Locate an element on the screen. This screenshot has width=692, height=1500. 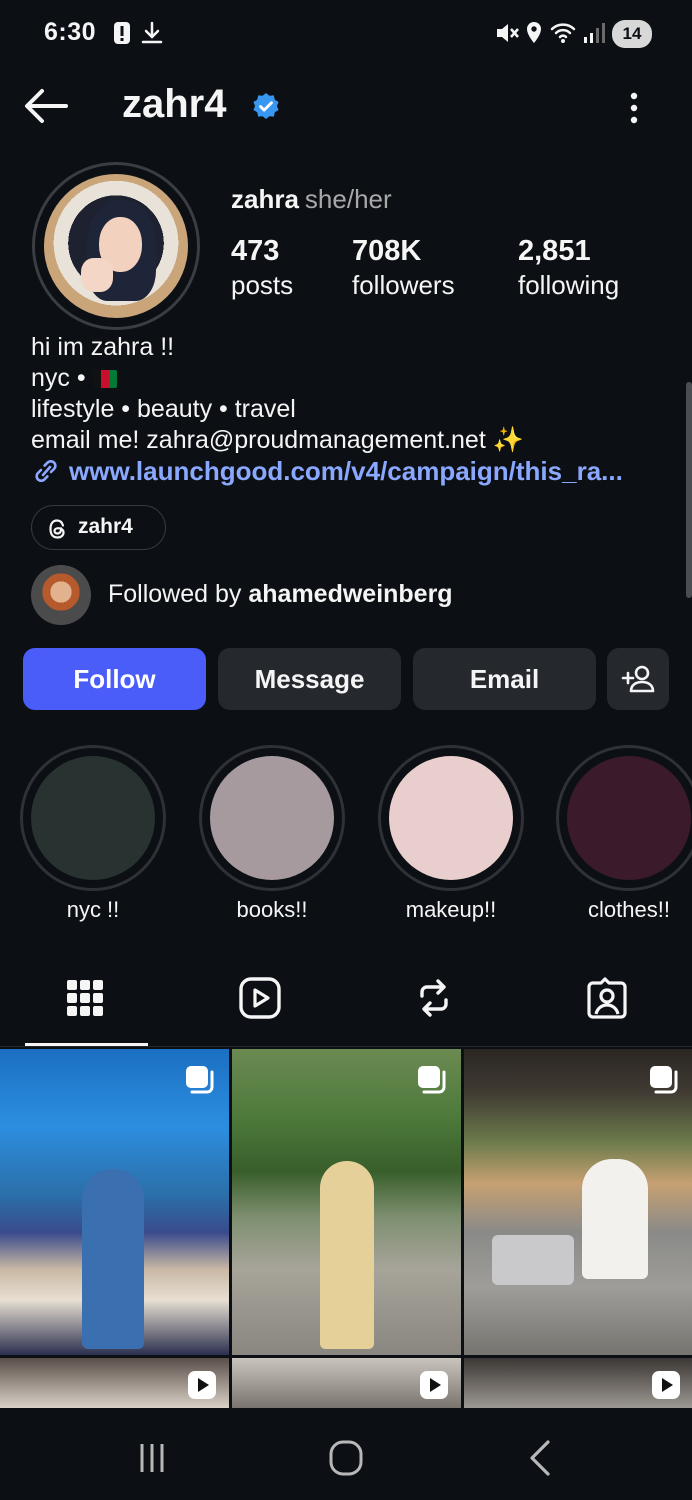
tab-posts-grid is located at coordinates (87, 1004).